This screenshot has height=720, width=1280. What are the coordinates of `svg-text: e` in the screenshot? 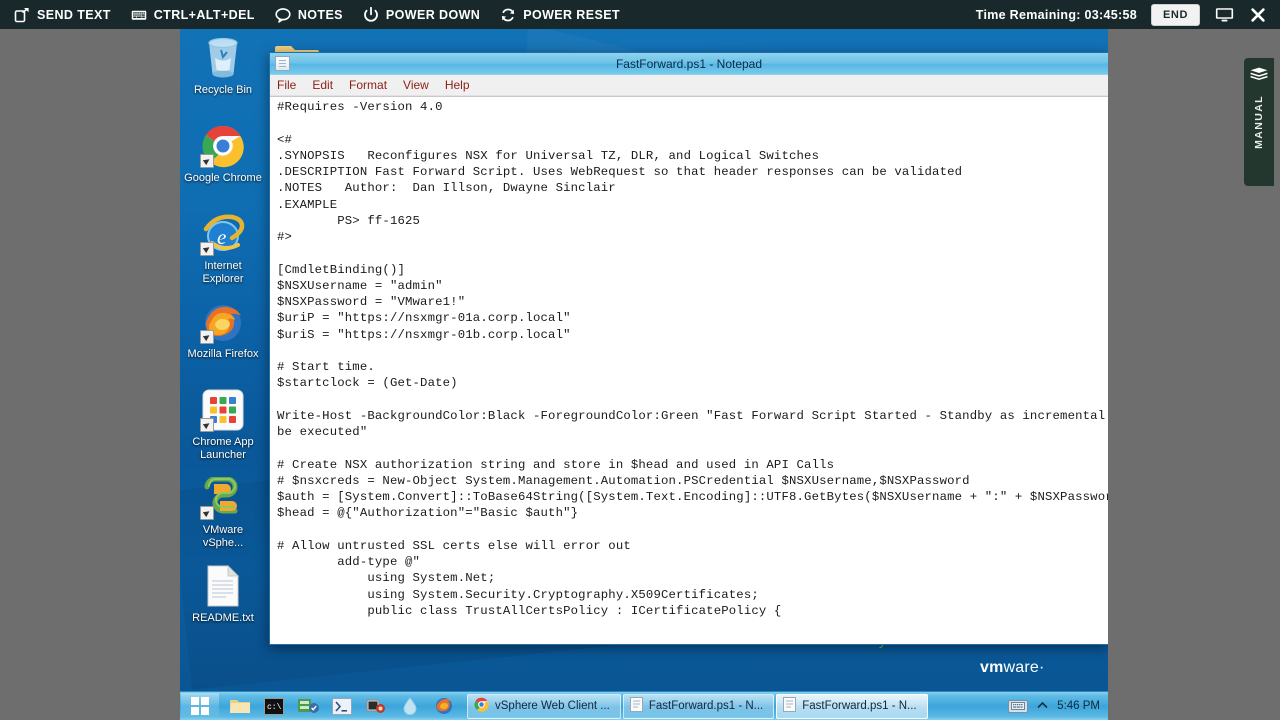 It's located at (221, 237).